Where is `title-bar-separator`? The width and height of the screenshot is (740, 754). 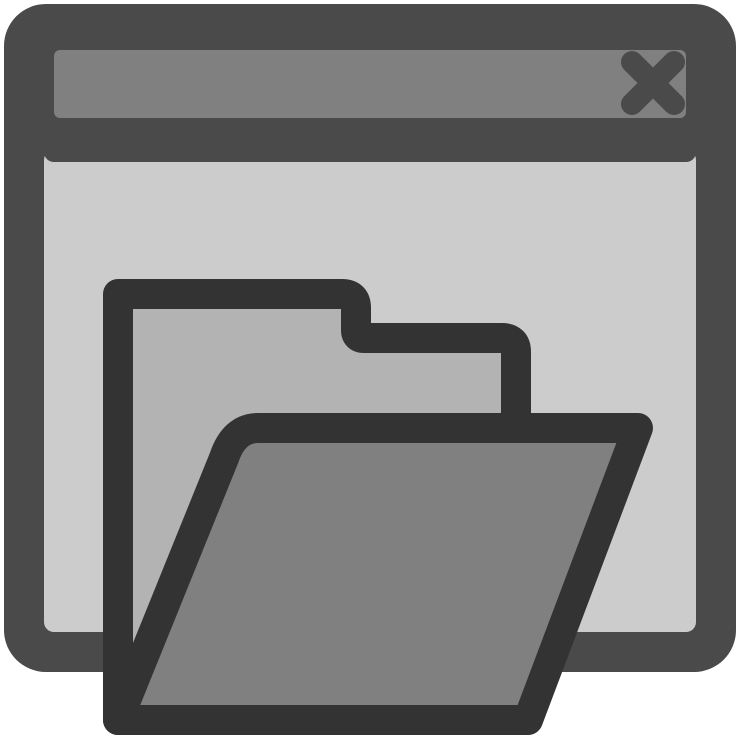
title-bar-separator is located at coordinates (370, 140).